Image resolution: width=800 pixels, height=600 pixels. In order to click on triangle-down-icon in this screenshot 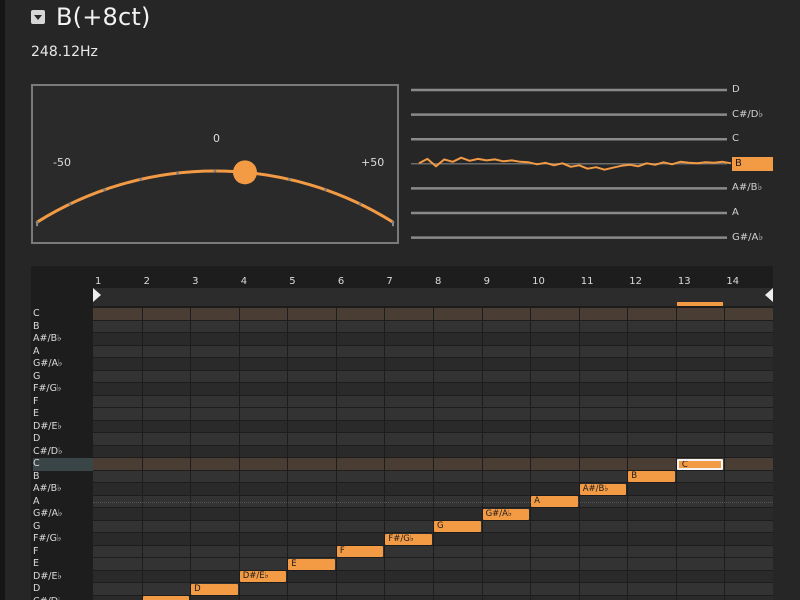, I will do `click(38, 17)`.